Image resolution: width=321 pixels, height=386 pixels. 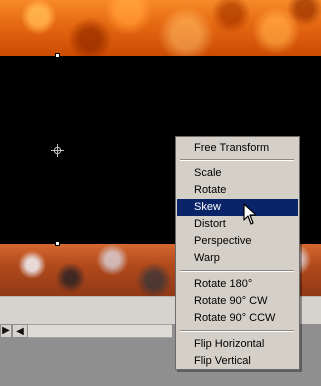 I want to click on menu-item-flip-horizontal: Flip Horizontal, so click(x=237, y=344).